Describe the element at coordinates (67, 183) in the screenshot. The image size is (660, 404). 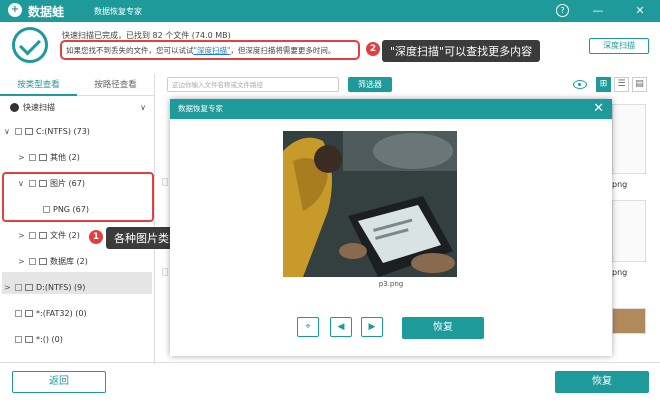
I see `tree-label: 图片 (67)` at that location.